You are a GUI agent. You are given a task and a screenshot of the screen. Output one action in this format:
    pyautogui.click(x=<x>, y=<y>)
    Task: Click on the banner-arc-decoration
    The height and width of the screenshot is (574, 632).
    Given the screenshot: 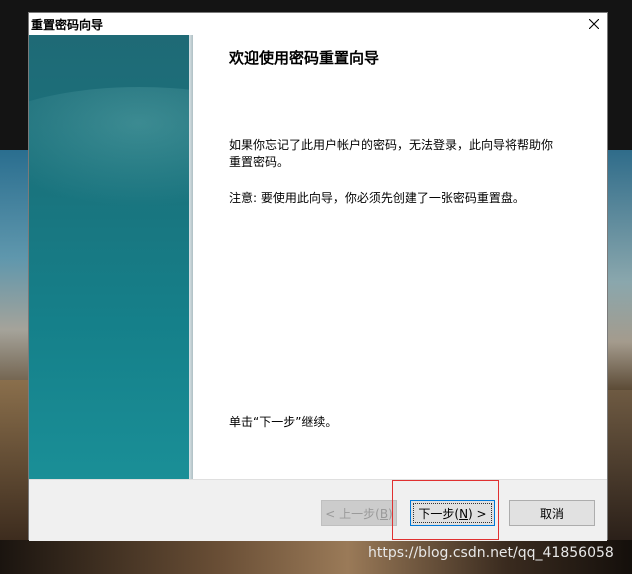 What is the action you would take?
    pyautogui.click(x=109, y=147)
    